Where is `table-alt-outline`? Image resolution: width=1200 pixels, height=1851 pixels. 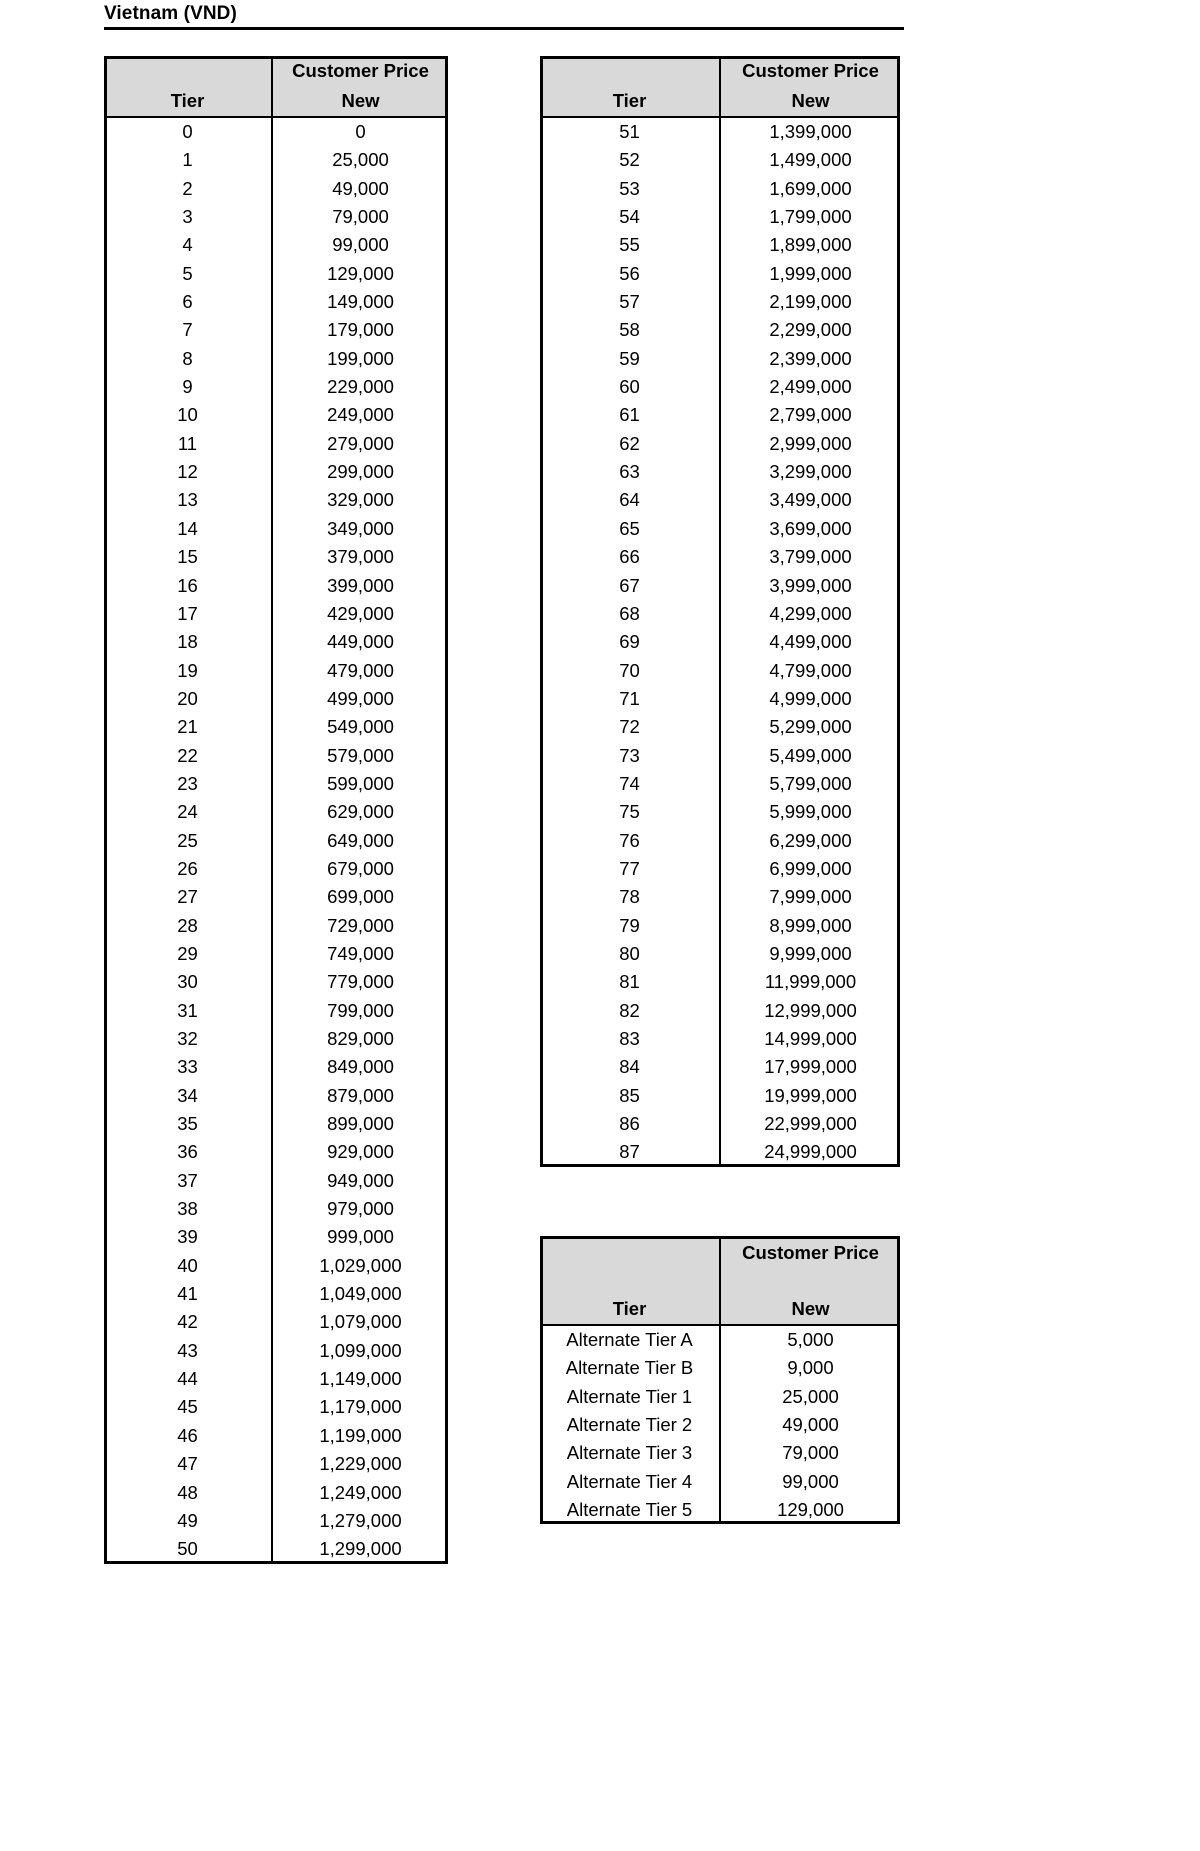
table-alt-outline is located at coordinates (720, 1380).